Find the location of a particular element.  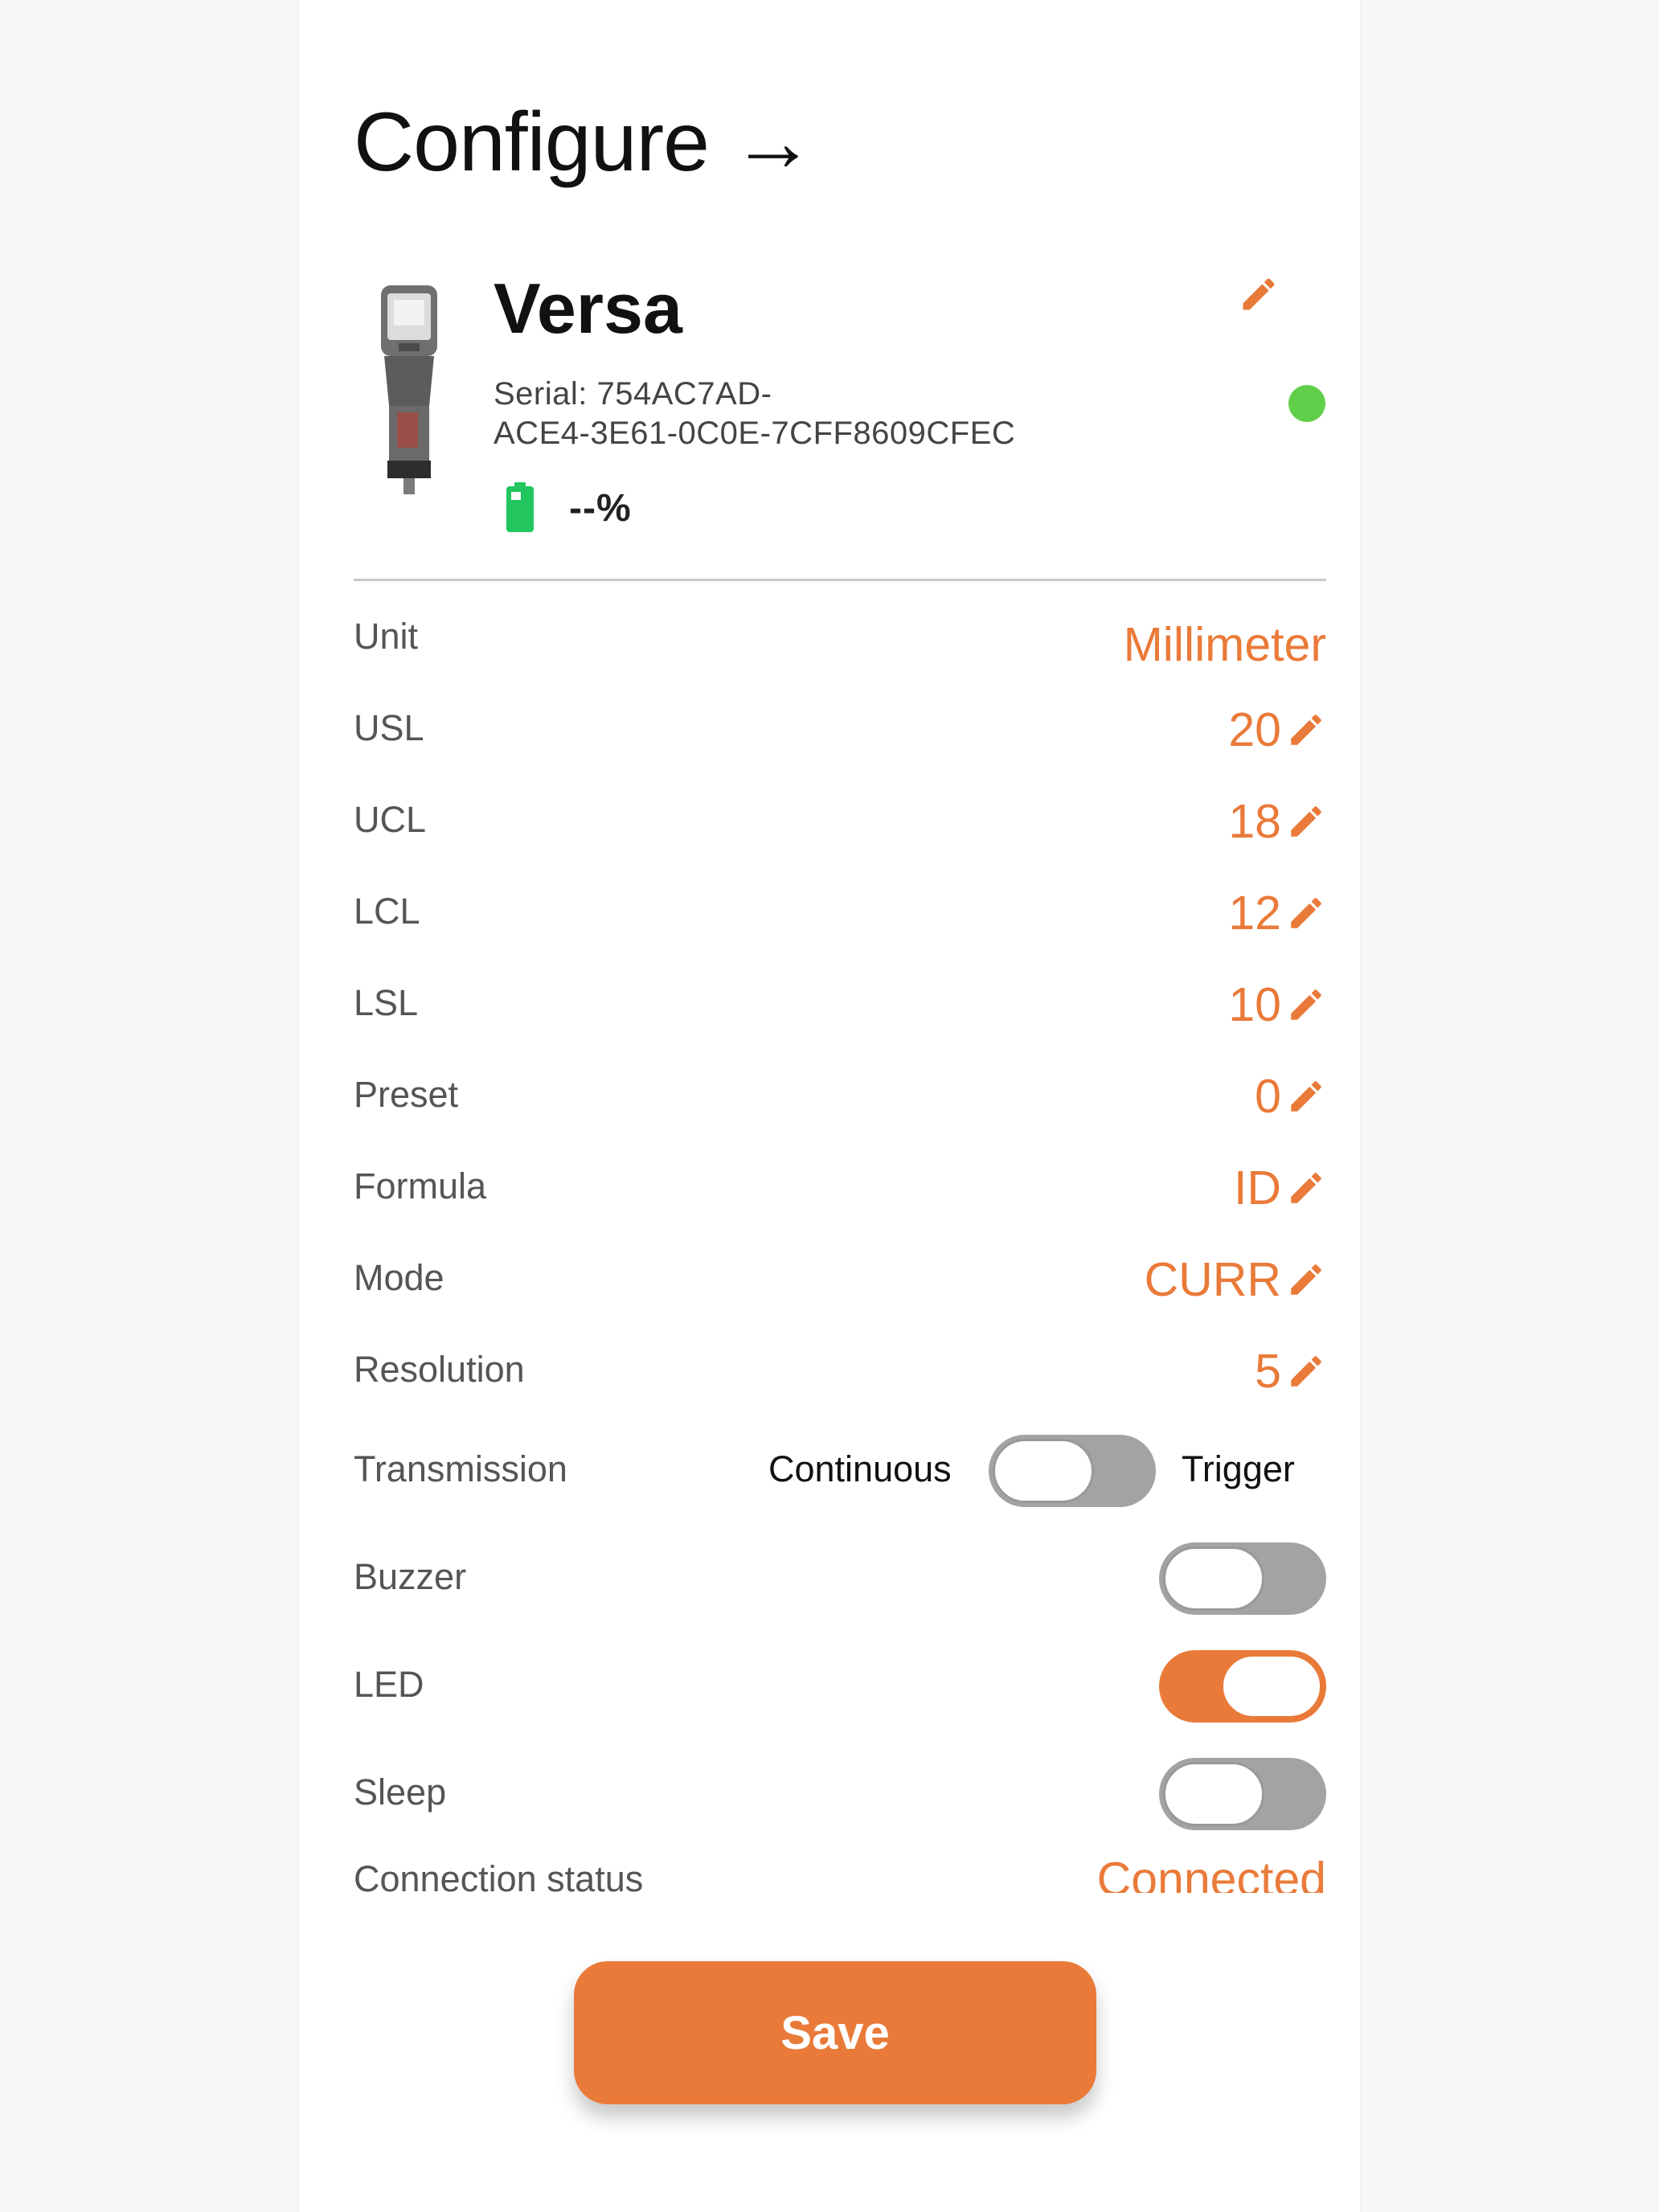

ucl-label: UCL is located at coordinates (390, 819).